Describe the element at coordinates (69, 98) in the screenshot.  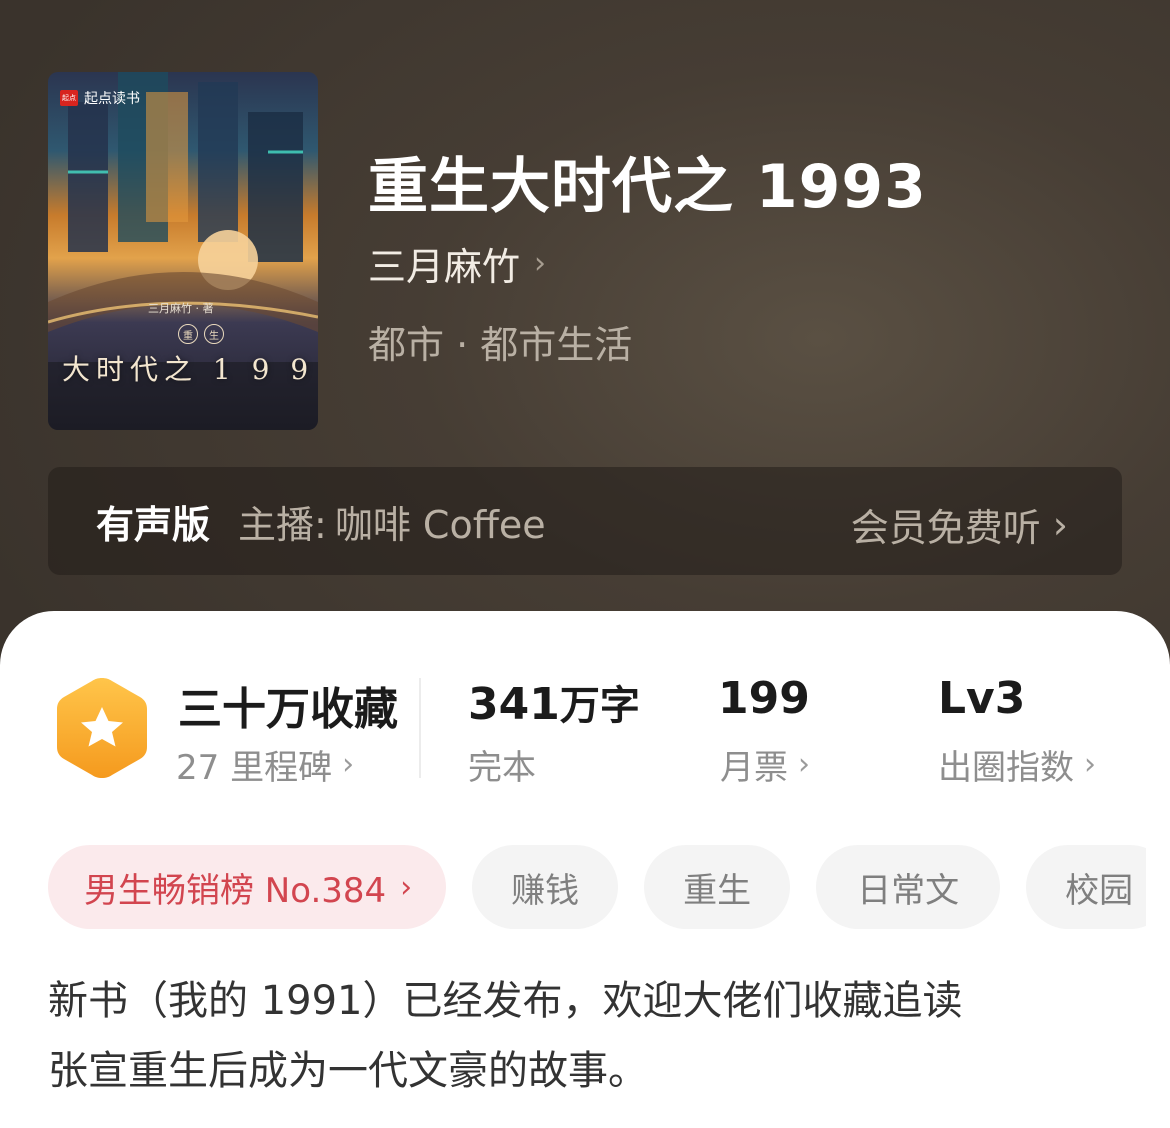
I see `publisher-logo-icon: 起点` at that location.